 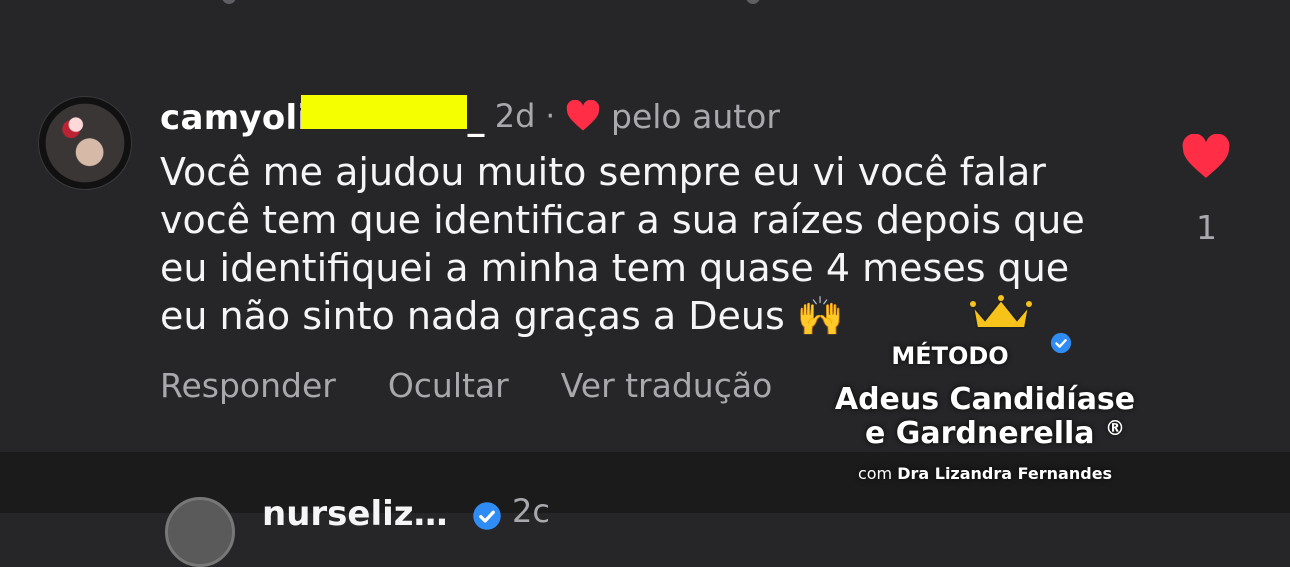 What do you see at coordinates (85, 143) in the screenshot?
I see `avatar` at bounding box center [85, 143].